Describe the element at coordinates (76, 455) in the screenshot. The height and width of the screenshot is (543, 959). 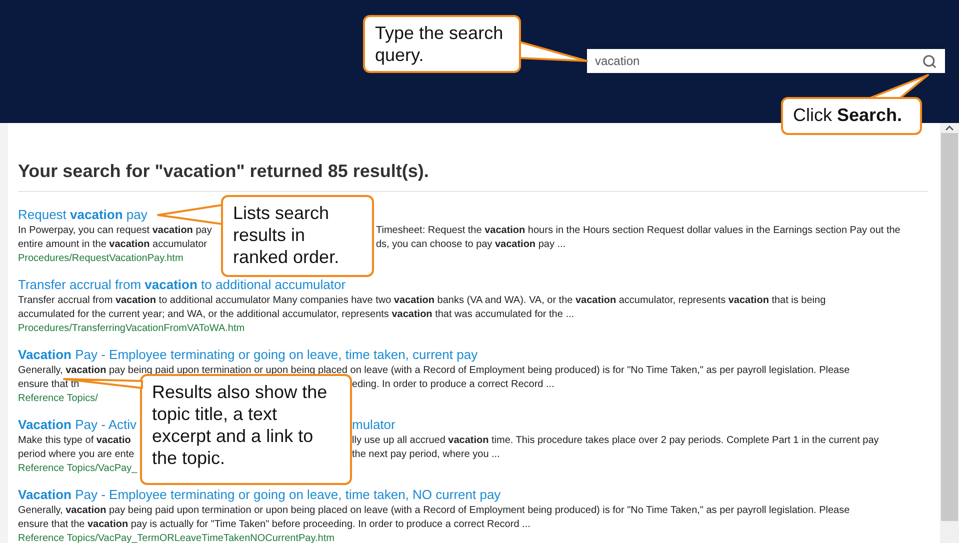
I see `result-excerpt: period where you are ente` at that location.